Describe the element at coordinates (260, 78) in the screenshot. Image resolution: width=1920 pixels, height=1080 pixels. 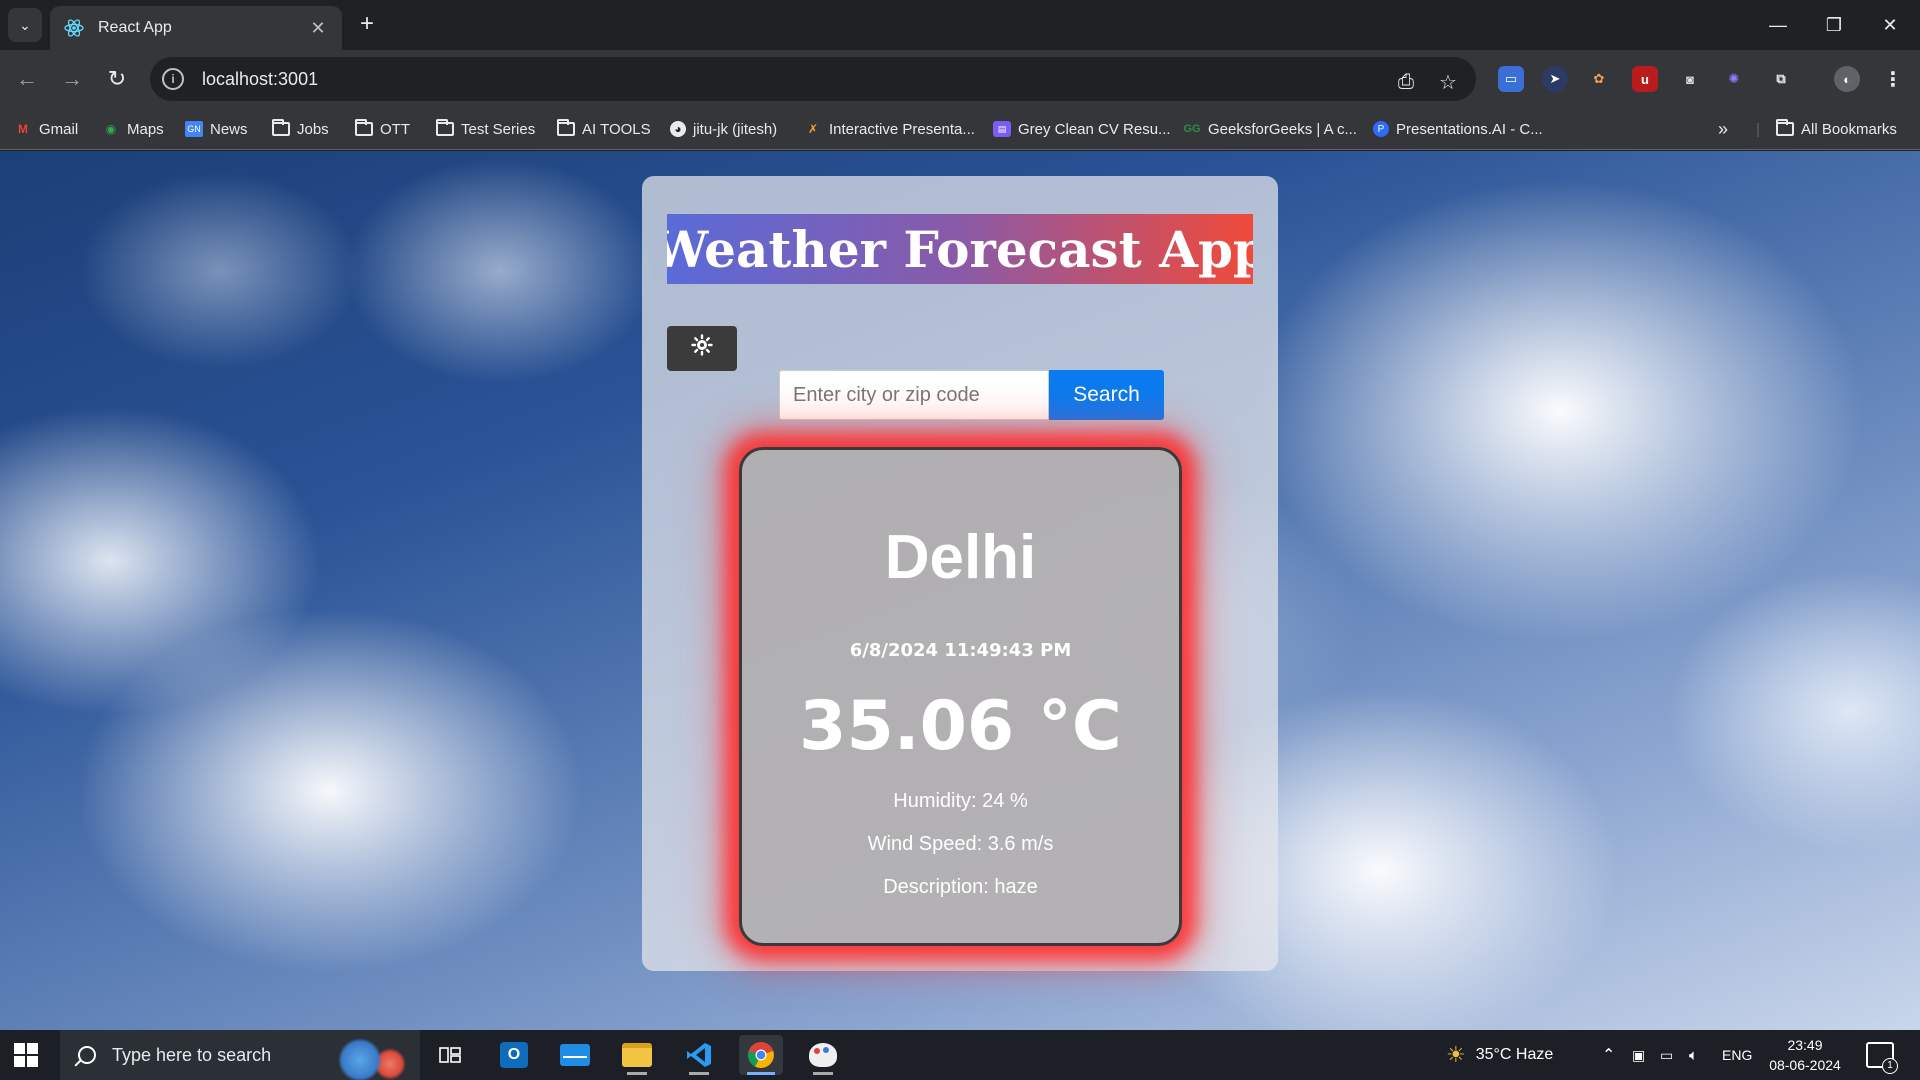
I see `url-text: localhost:3001` at that location.